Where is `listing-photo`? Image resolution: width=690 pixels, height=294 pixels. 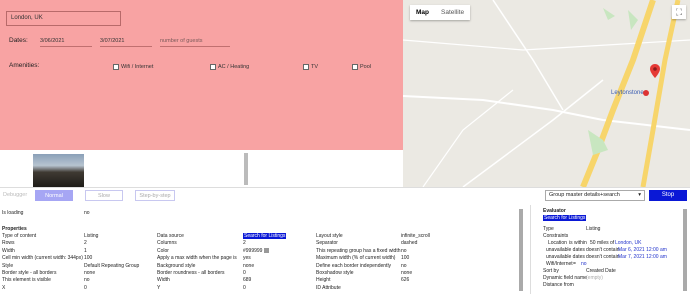 listing-photo is located at coordinates (58, 170).